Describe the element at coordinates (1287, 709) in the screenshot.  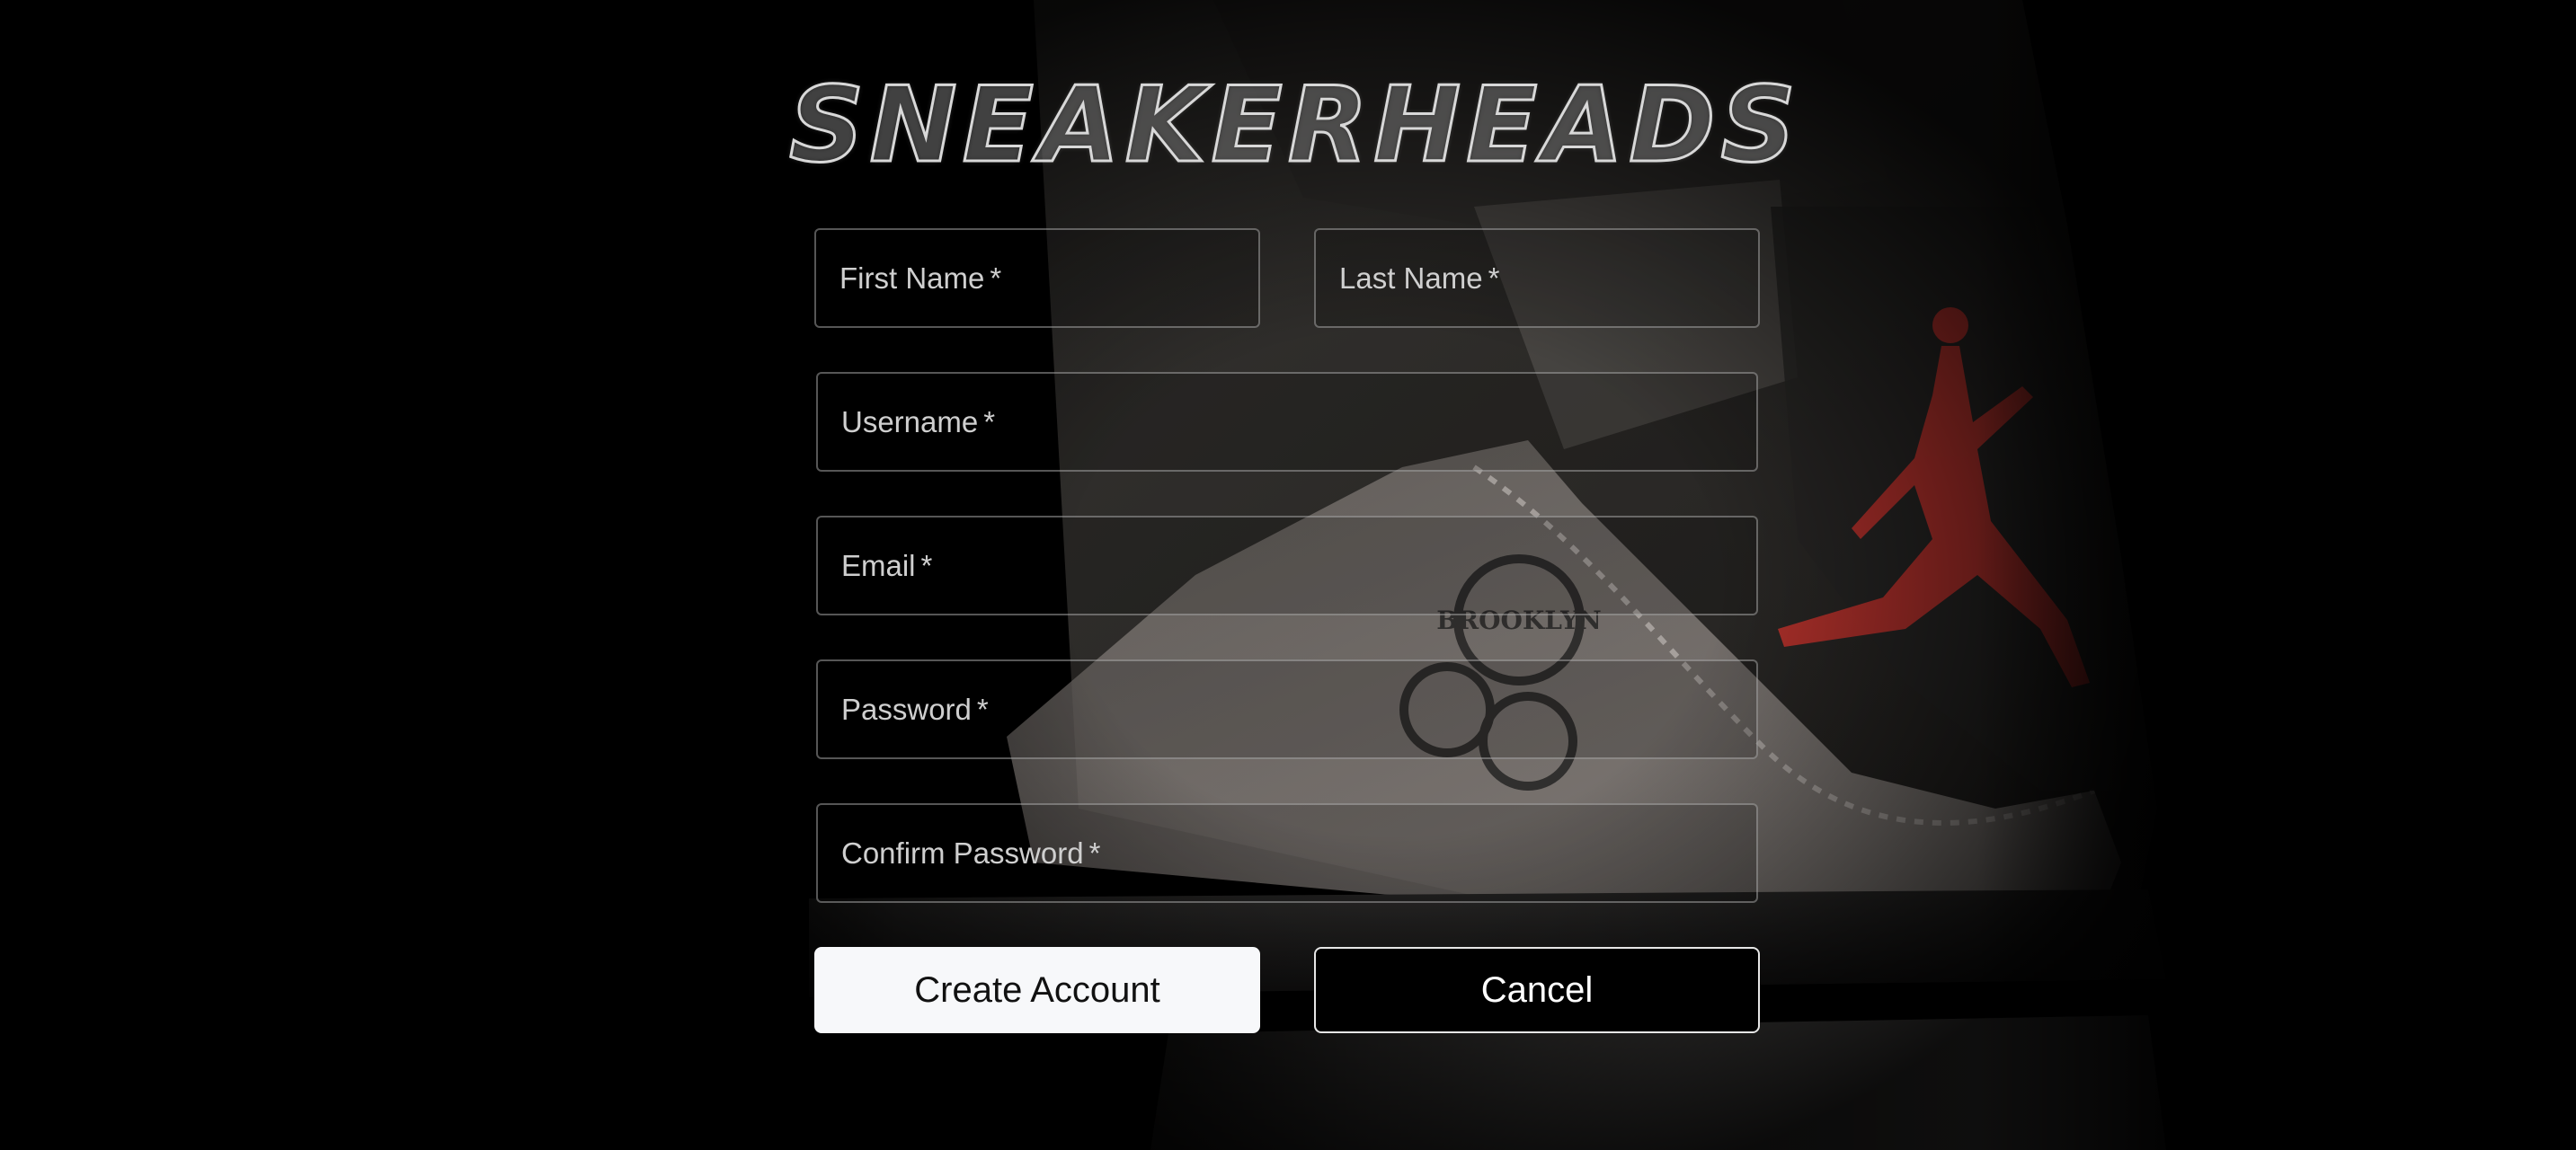
I see `password-field: Password *` at that location.